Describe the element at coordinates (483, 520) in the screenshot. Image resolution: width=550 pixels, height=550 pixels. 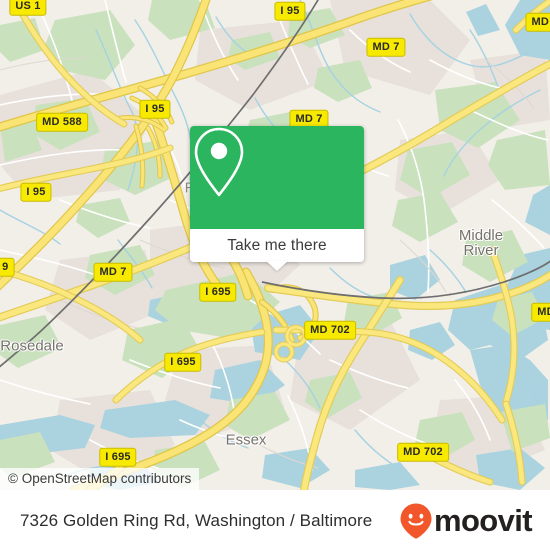
I see `moovit-wordmark: moovit` at that location.